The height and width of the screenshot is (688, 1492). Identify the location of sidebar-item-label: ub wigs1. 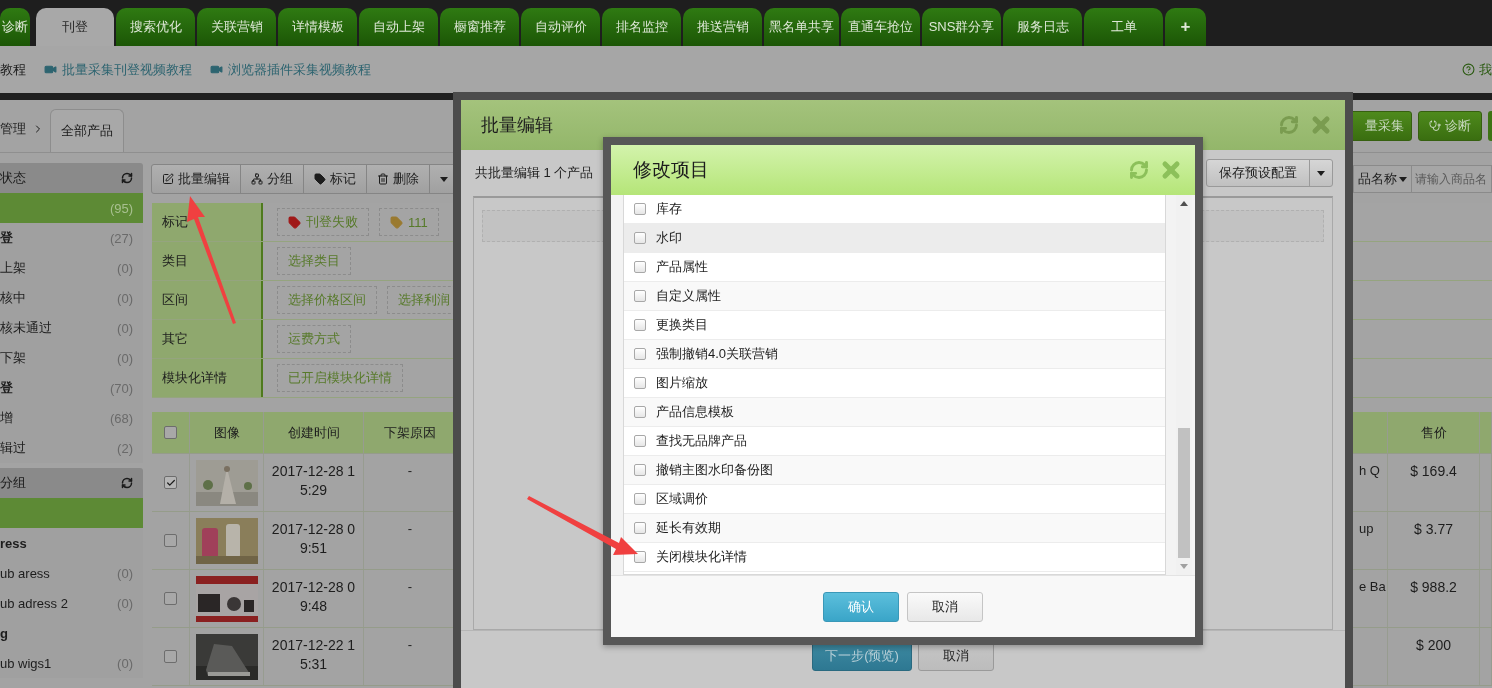
(26, 663).